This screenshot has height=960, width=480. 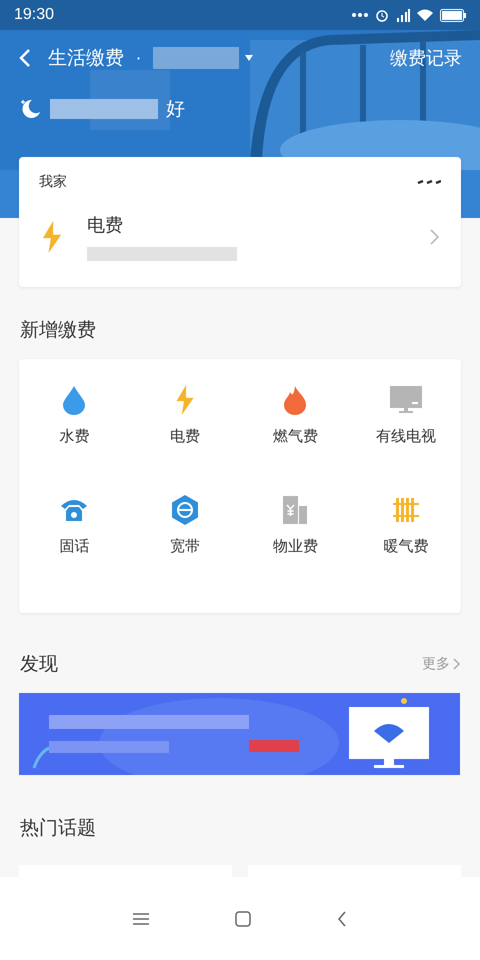 I want to click on dropdown-caret-icon, so click(x=249, y=58).